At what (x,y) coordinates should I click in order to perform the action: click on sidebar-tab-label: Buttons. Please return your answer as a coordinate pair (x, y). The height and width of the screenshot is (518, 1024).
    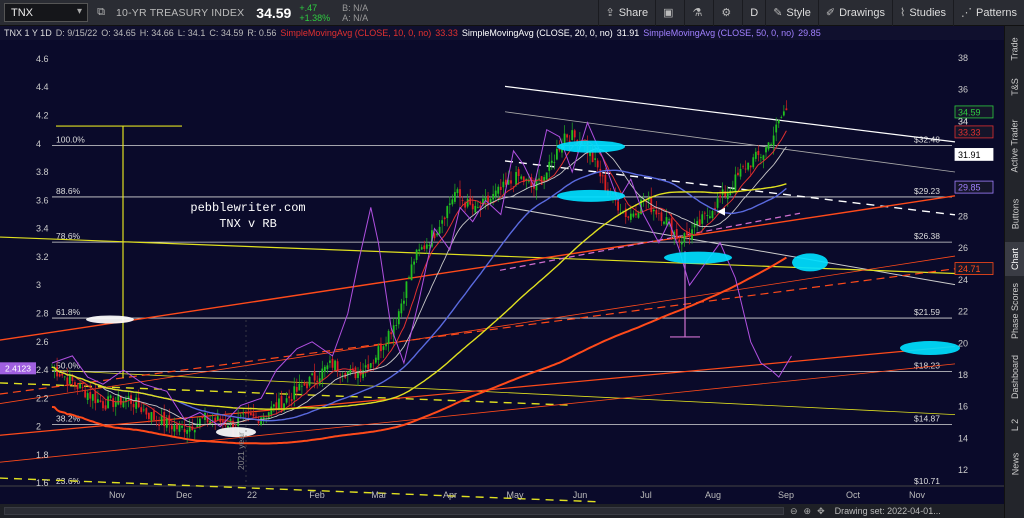
    Looking at the image, I should click on (1015, 214).